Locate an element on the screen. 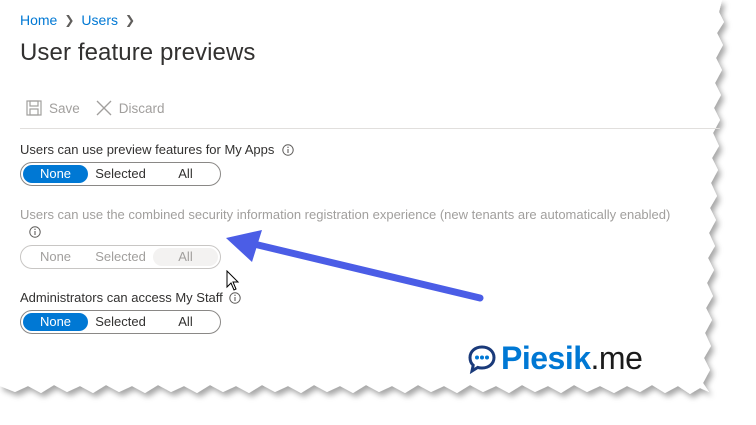 The image size is (756, 425). watermark-logo: Piesik .me is located at coordinates (555, 358).